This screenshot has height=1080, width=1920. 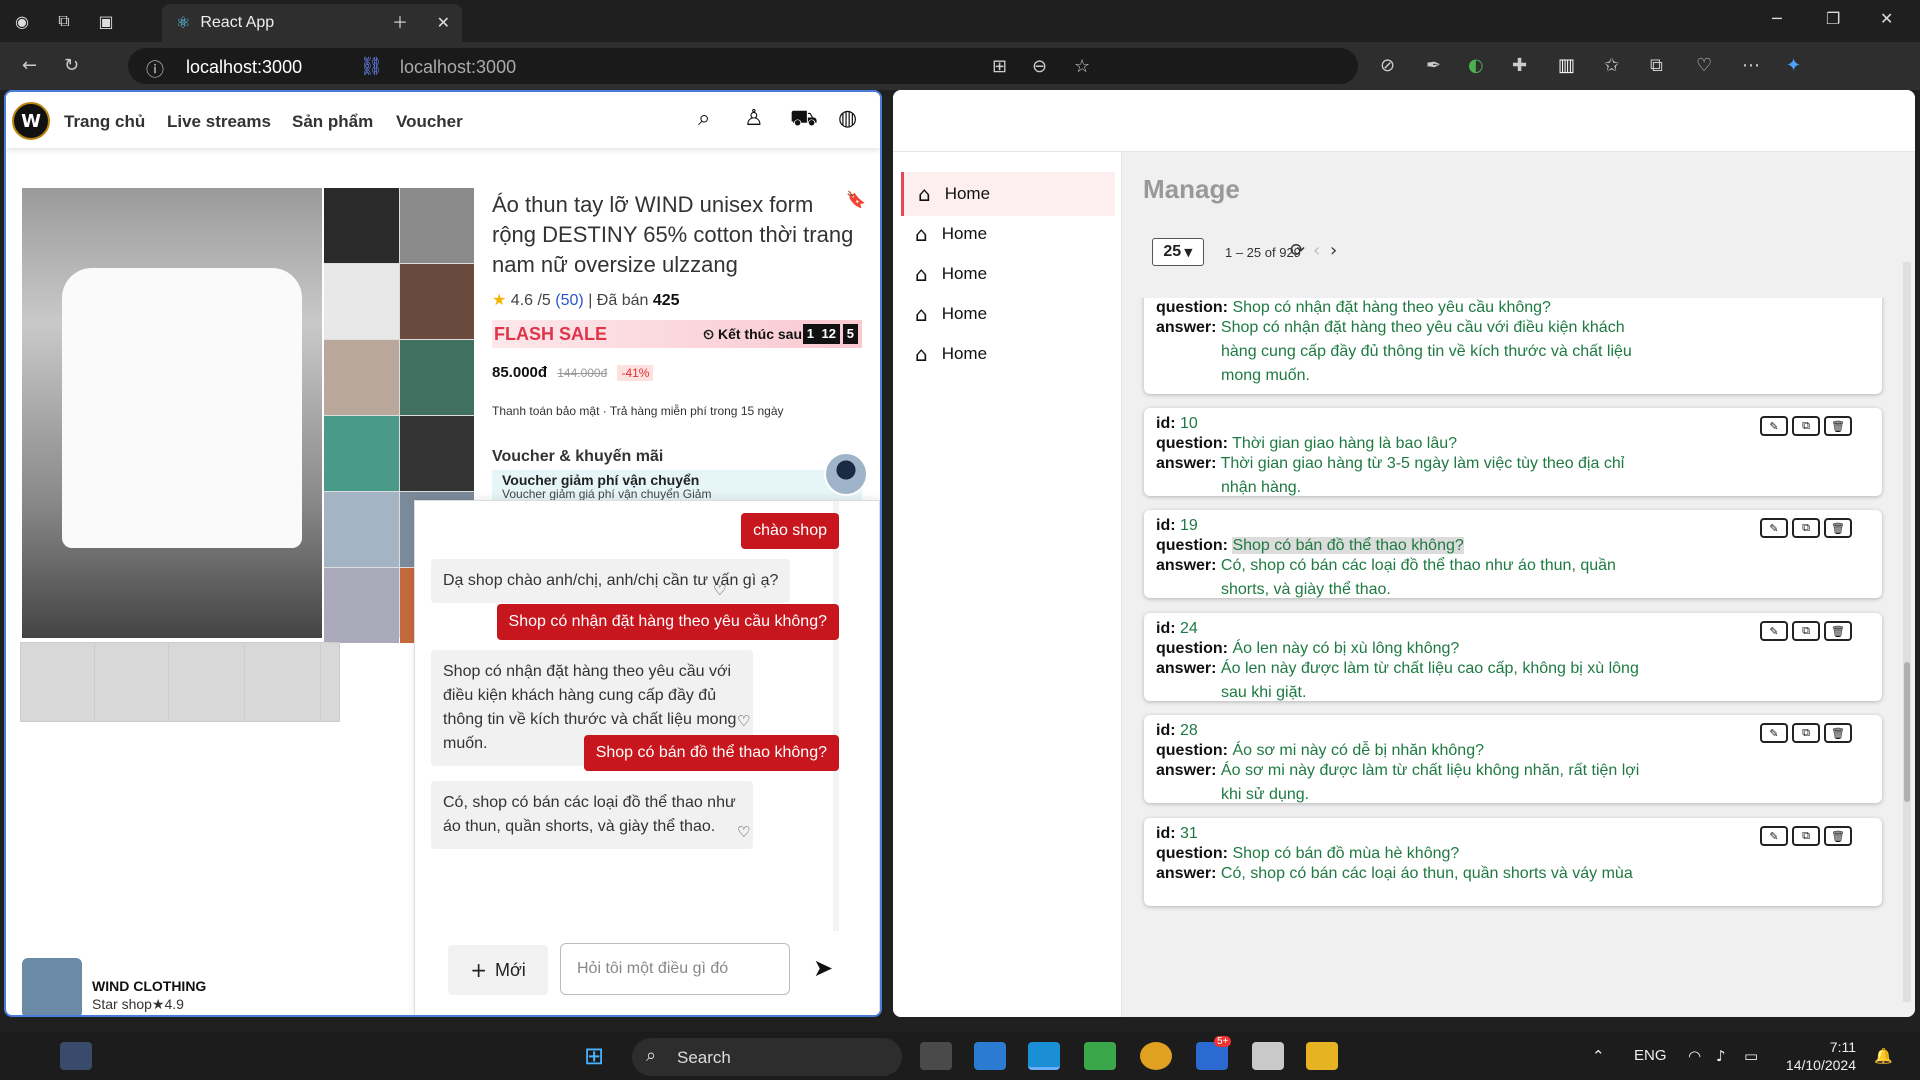 What do you see at coordinates (1886, 18) in the screenshot?
I see `close-window-icon: ✕` at bounding box center [1886, 18].